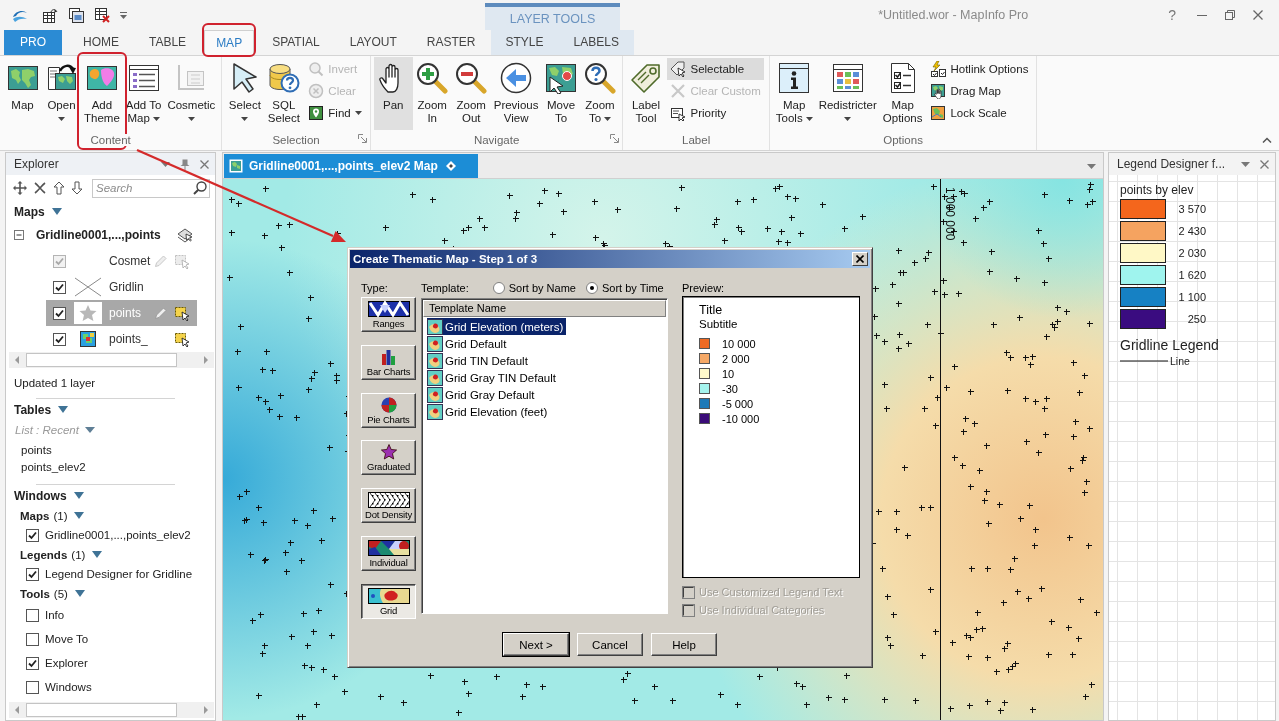  What do you see at coordinates (126, 287) in the screenshot?
I see `layer-name: Gridlin` at bounding box center [126, 287].